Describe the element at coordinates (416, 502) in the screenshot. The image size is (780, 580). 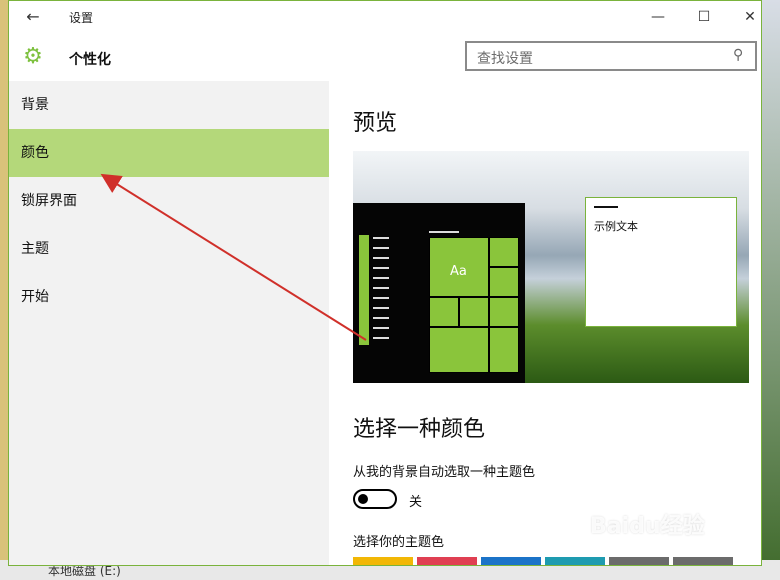
I see `toggle-state-label: 关` at that location.